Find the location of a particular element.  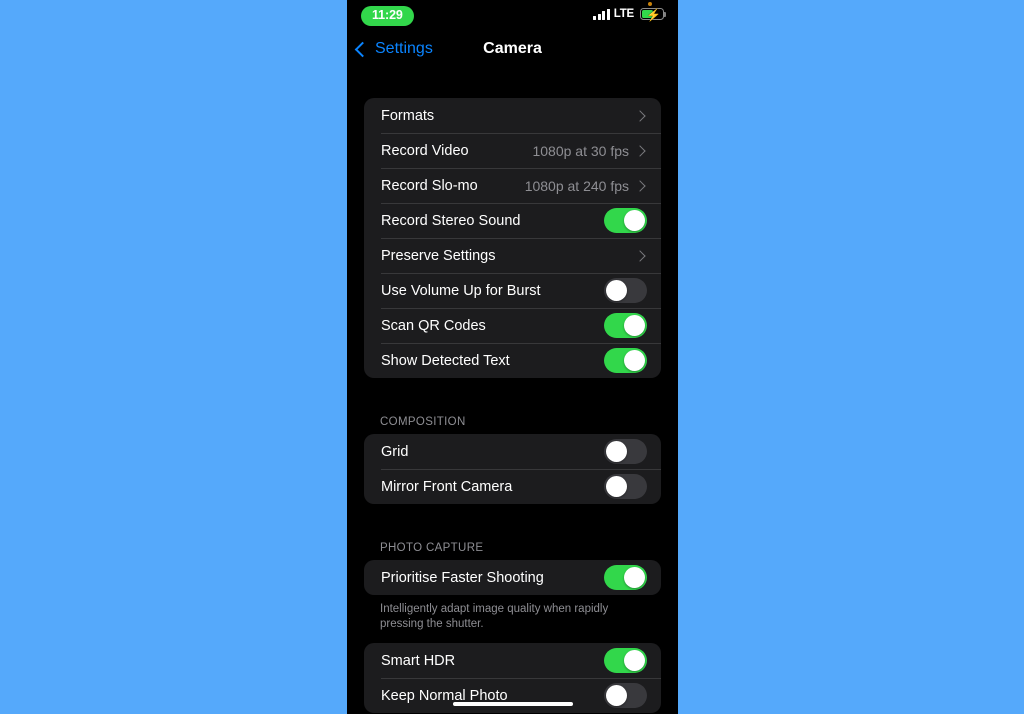

settings-row: Formats is located at coordinates (512, 115).